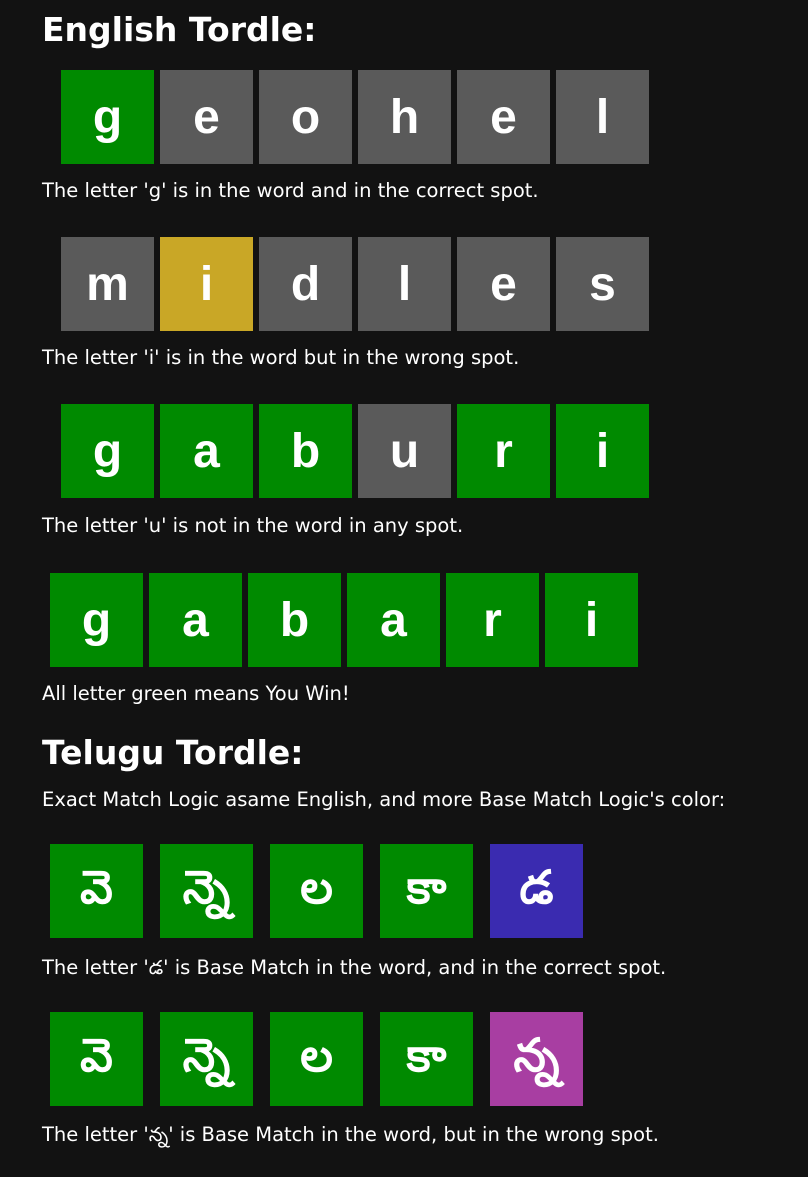 Image resolution: width=808 pixels, height=1177 pixels. I want to click on telugu-example-row-1: వె న్నె ల కా డ, so click(316, 891).